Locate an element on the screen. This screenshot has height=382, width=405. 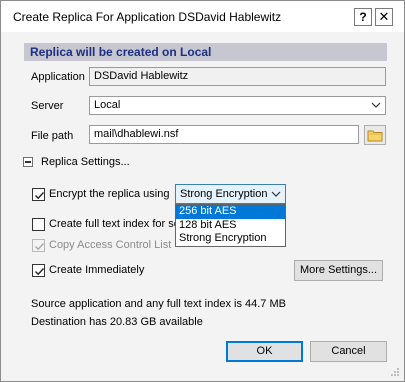
encryption-option: Strong Encryption is located at coordinates (230, 239).